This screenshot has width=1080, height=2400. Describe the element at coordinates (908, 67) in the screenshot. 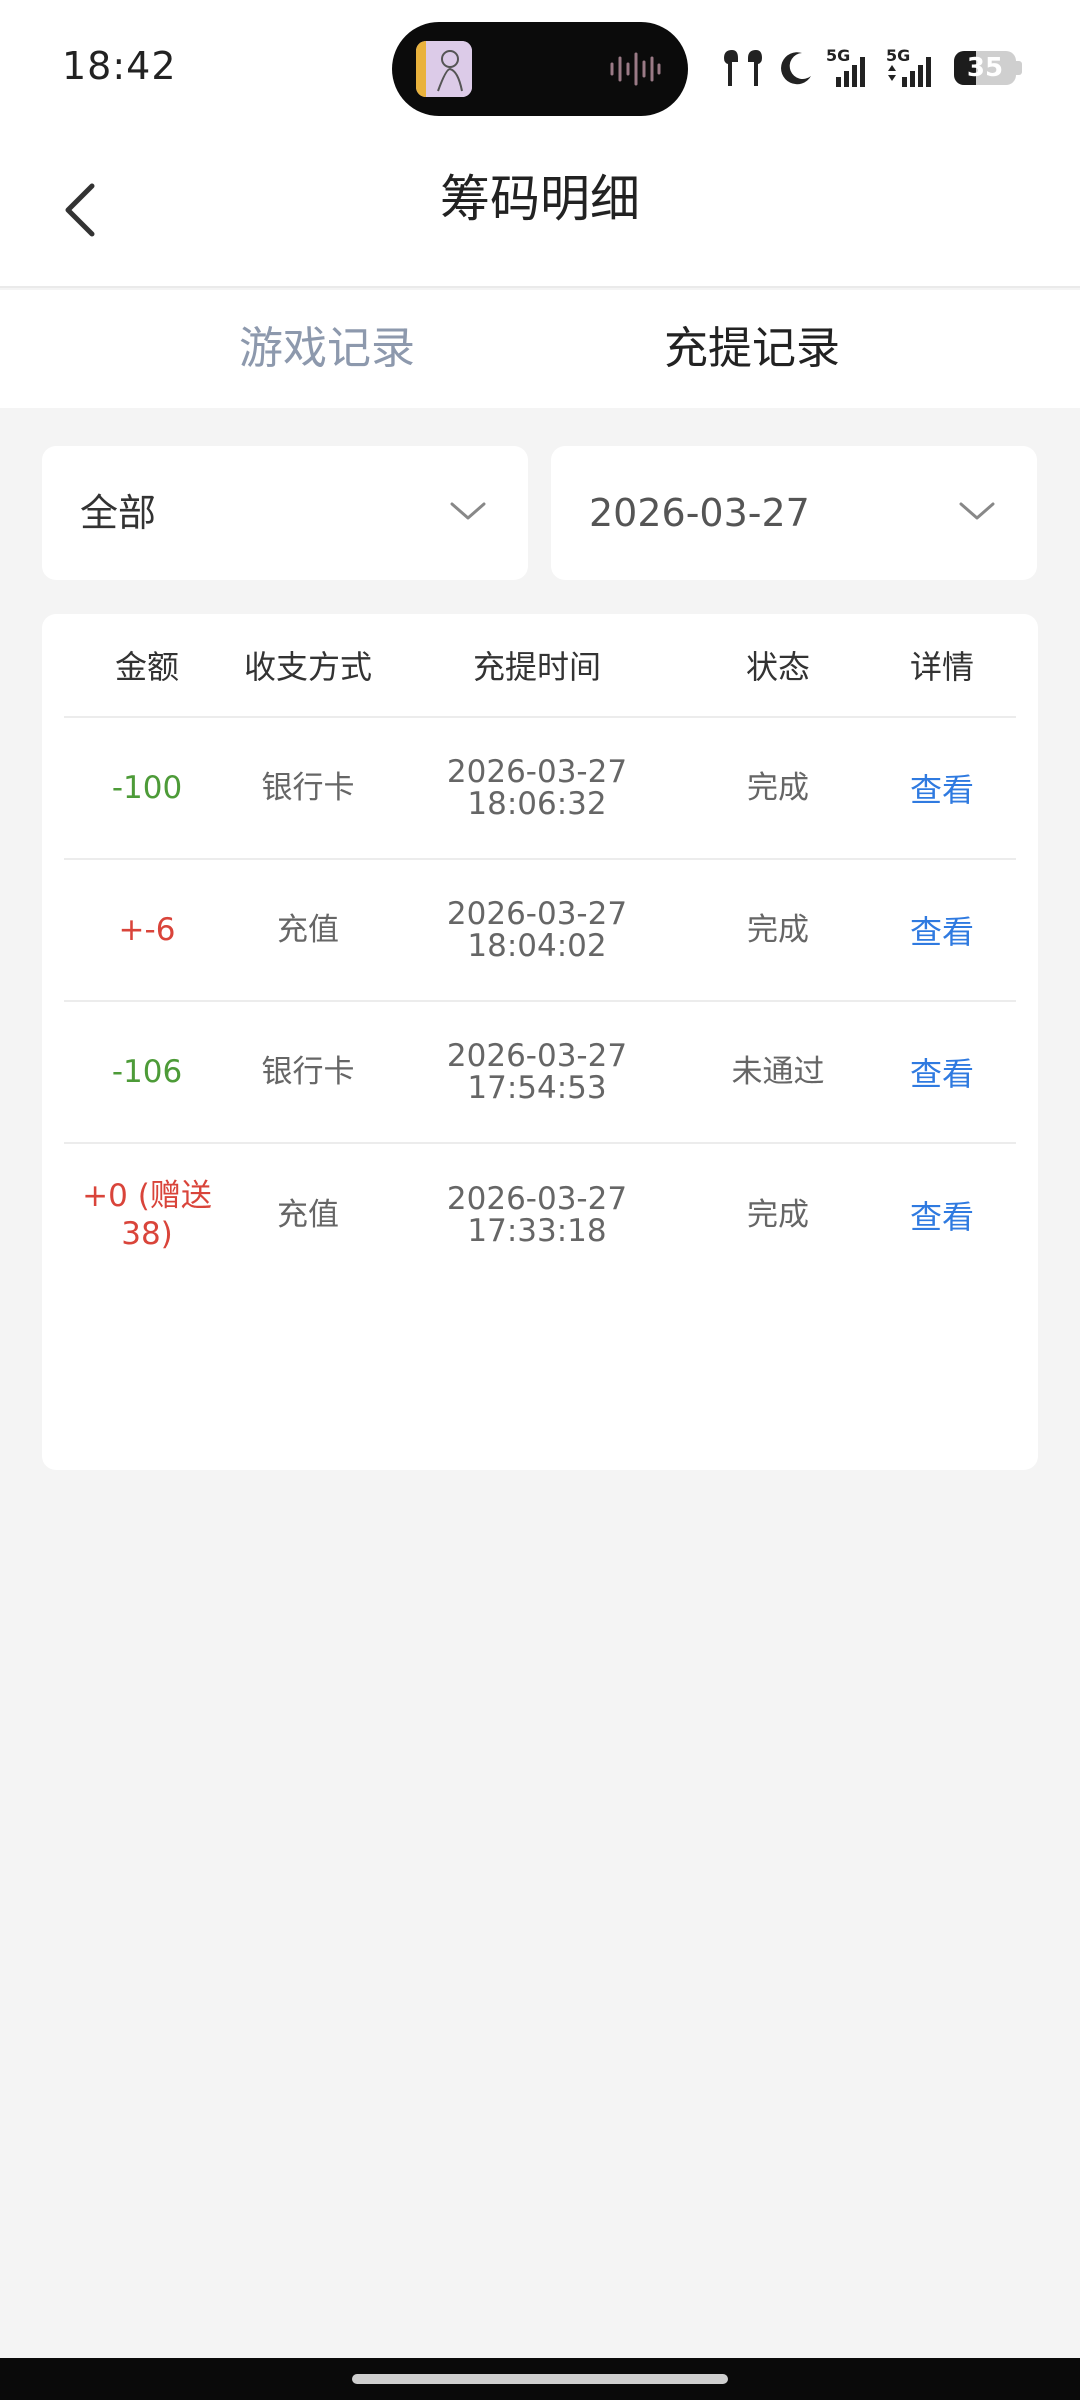

I see `signal-5g-secondary-icon: 5G` at that location.